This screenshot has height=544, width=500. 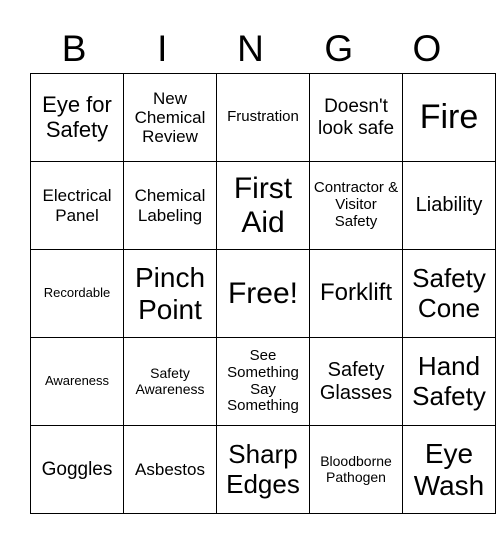 I want to click on header-letter-g: G, so click(x=339, y=48).